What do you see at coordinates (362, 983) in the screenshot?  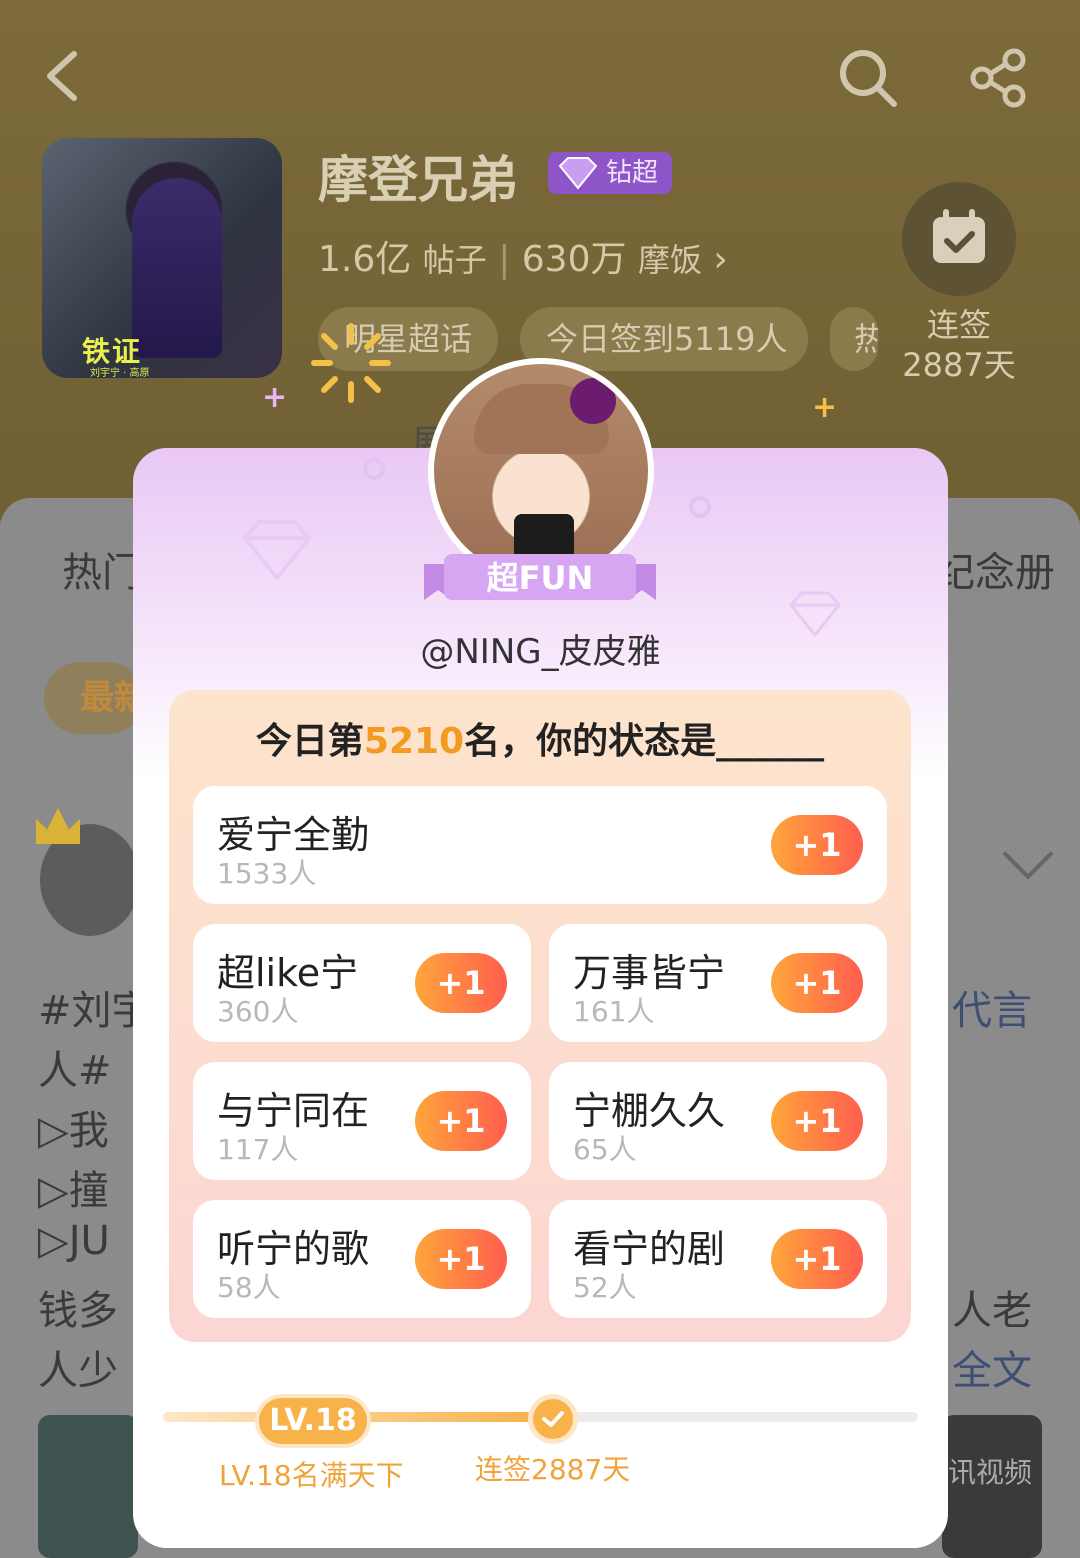 I see `status-option-card: 超like宁 360人 +1` at bounding box center [362, 983].